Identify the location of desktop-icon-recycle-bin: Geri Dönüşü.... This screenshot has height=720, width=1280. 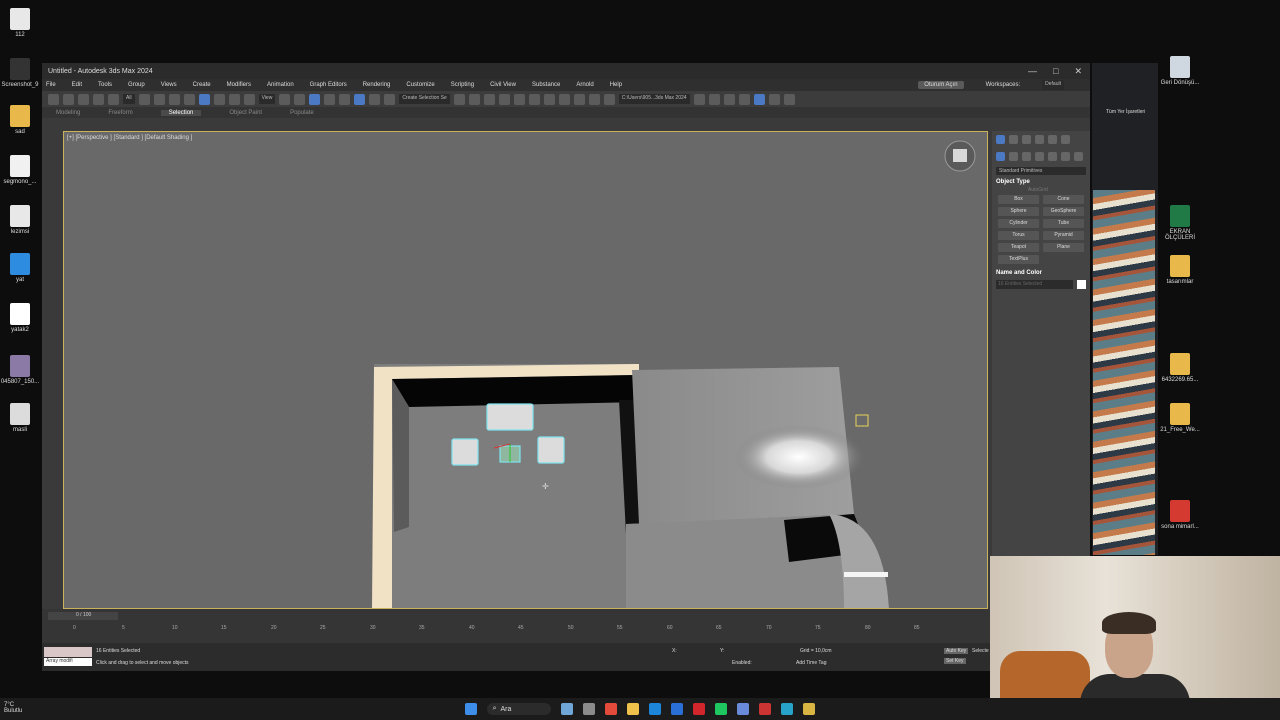
(1180, 71).